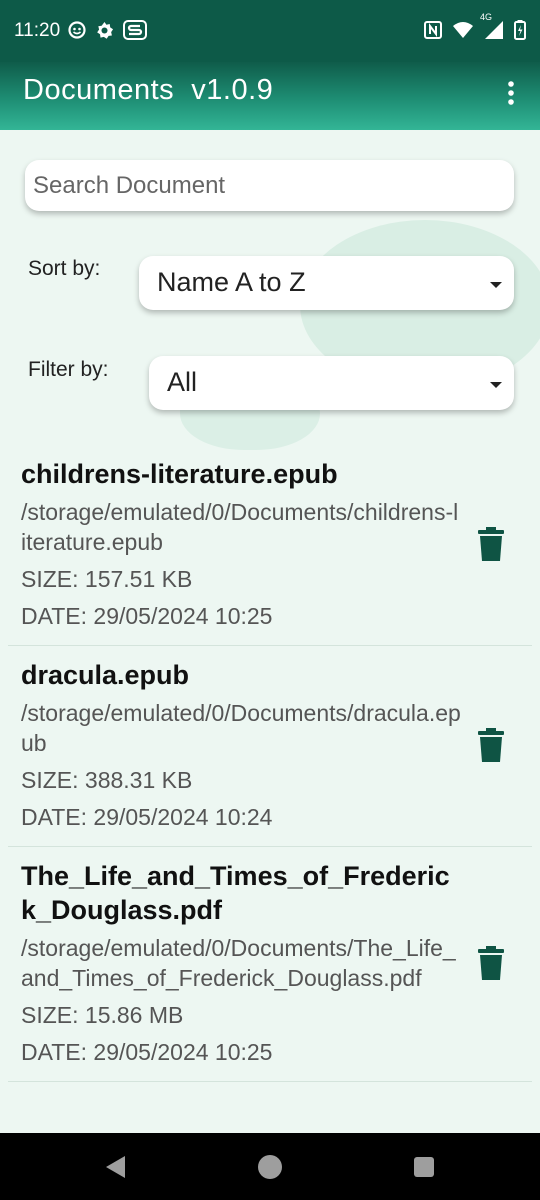 The height and width of the screenshot is (1200, 540). I want to click on sort-selected-value: Name A to Z, so click(231, 282).